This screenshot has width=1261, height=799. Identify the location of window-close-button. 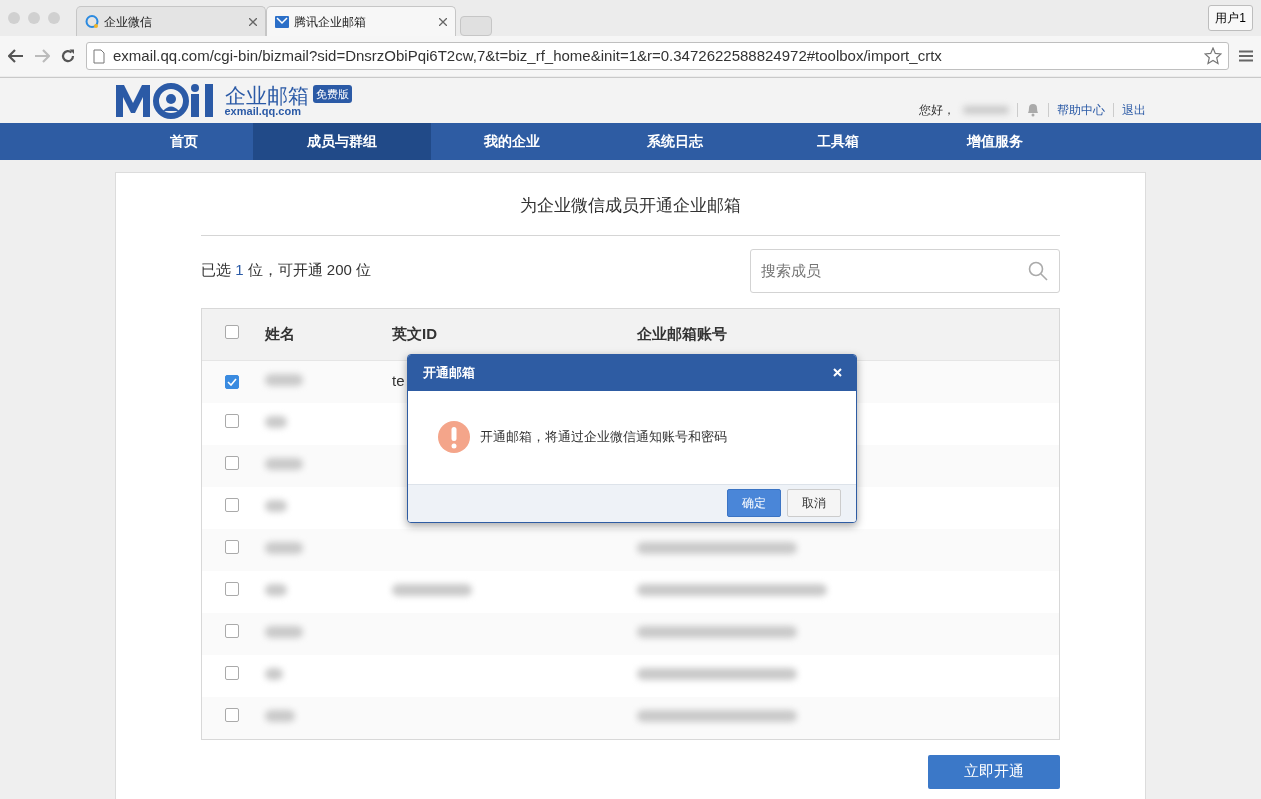
(14, 18).